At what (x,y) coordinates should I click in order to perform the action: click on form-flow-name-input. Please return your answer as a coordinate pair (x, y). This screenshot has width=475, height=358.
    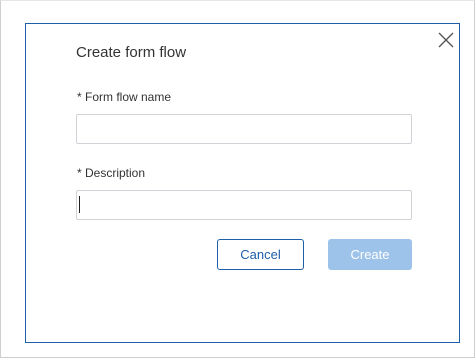
    Looking at the image, I should click on (244, 129).